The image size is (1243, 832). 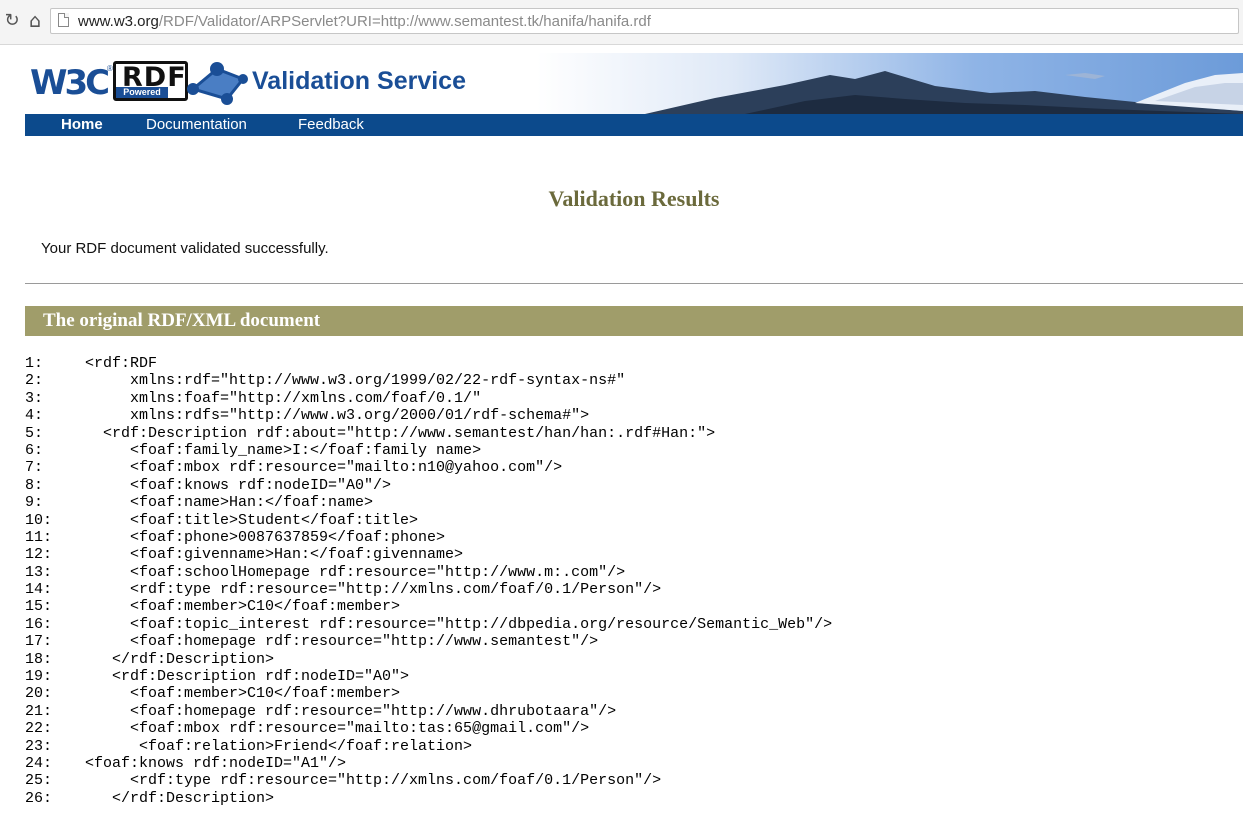 I want to click on code-line: 24: <foaf:knows rdf:nodeID="A1"/>, so click(x=634, y=763).